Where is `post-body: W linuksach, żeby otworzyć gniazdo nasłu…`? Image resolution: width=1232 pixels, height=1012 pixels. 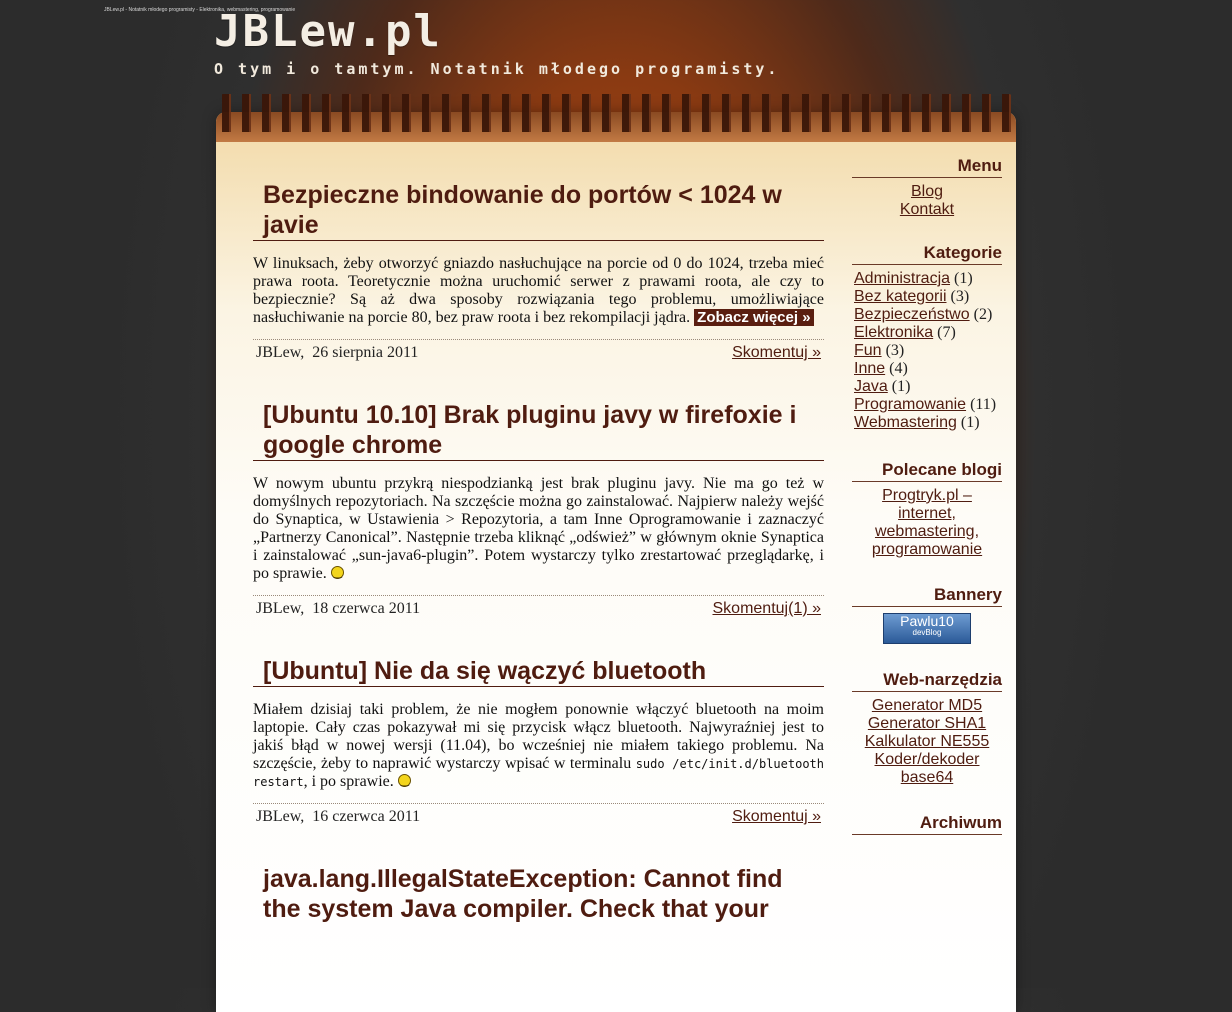
post-body: W linuksach, żeby otworzyć gniazdo nasłu… is located at coordinates (538, 291).